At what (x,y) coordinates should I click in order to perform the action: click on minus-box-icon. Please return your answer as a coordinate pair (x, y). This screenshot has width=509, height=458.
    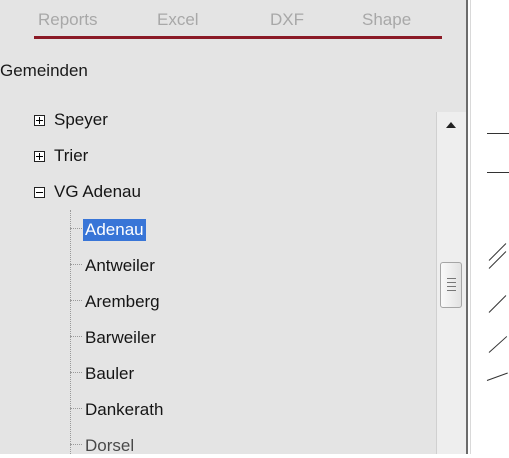
    Looking at the image, I should click on (39, 192).